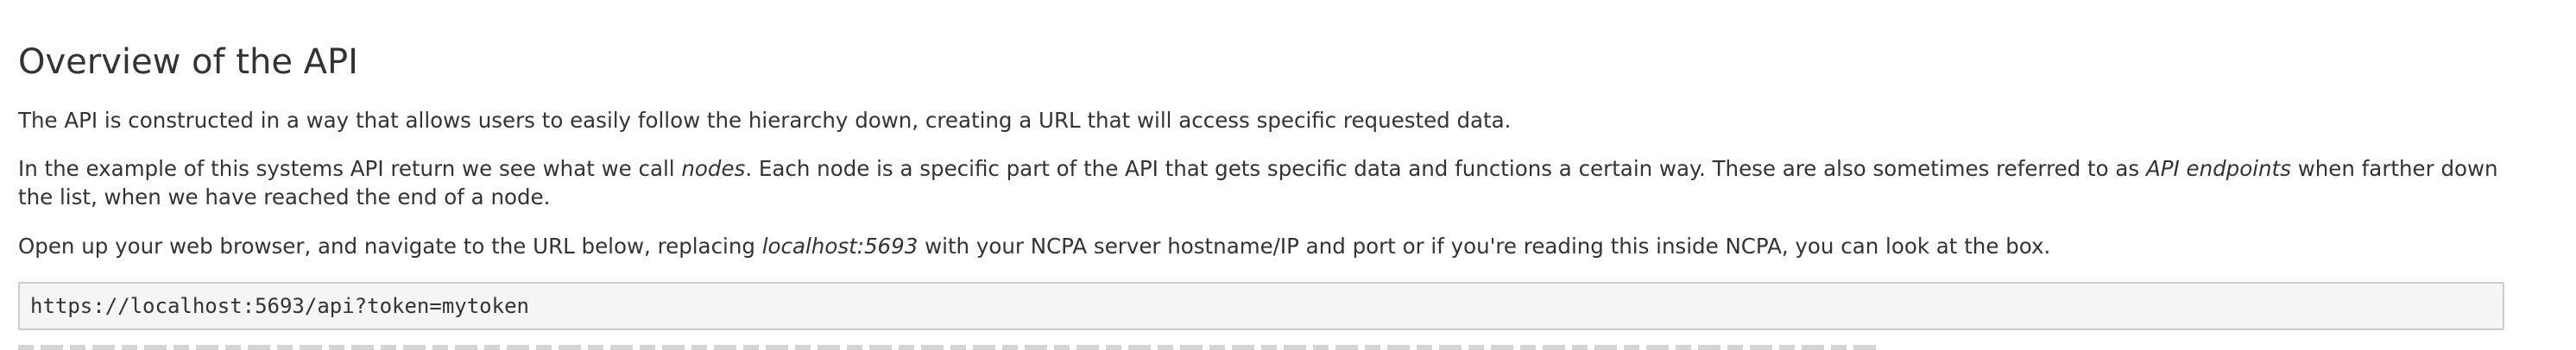  What do you see at coordinates (1261, 306) in the screenshot?
I see `code-block-url: https://localhost:5693/api?token=mytoken` at bounding box center [1261, 306].